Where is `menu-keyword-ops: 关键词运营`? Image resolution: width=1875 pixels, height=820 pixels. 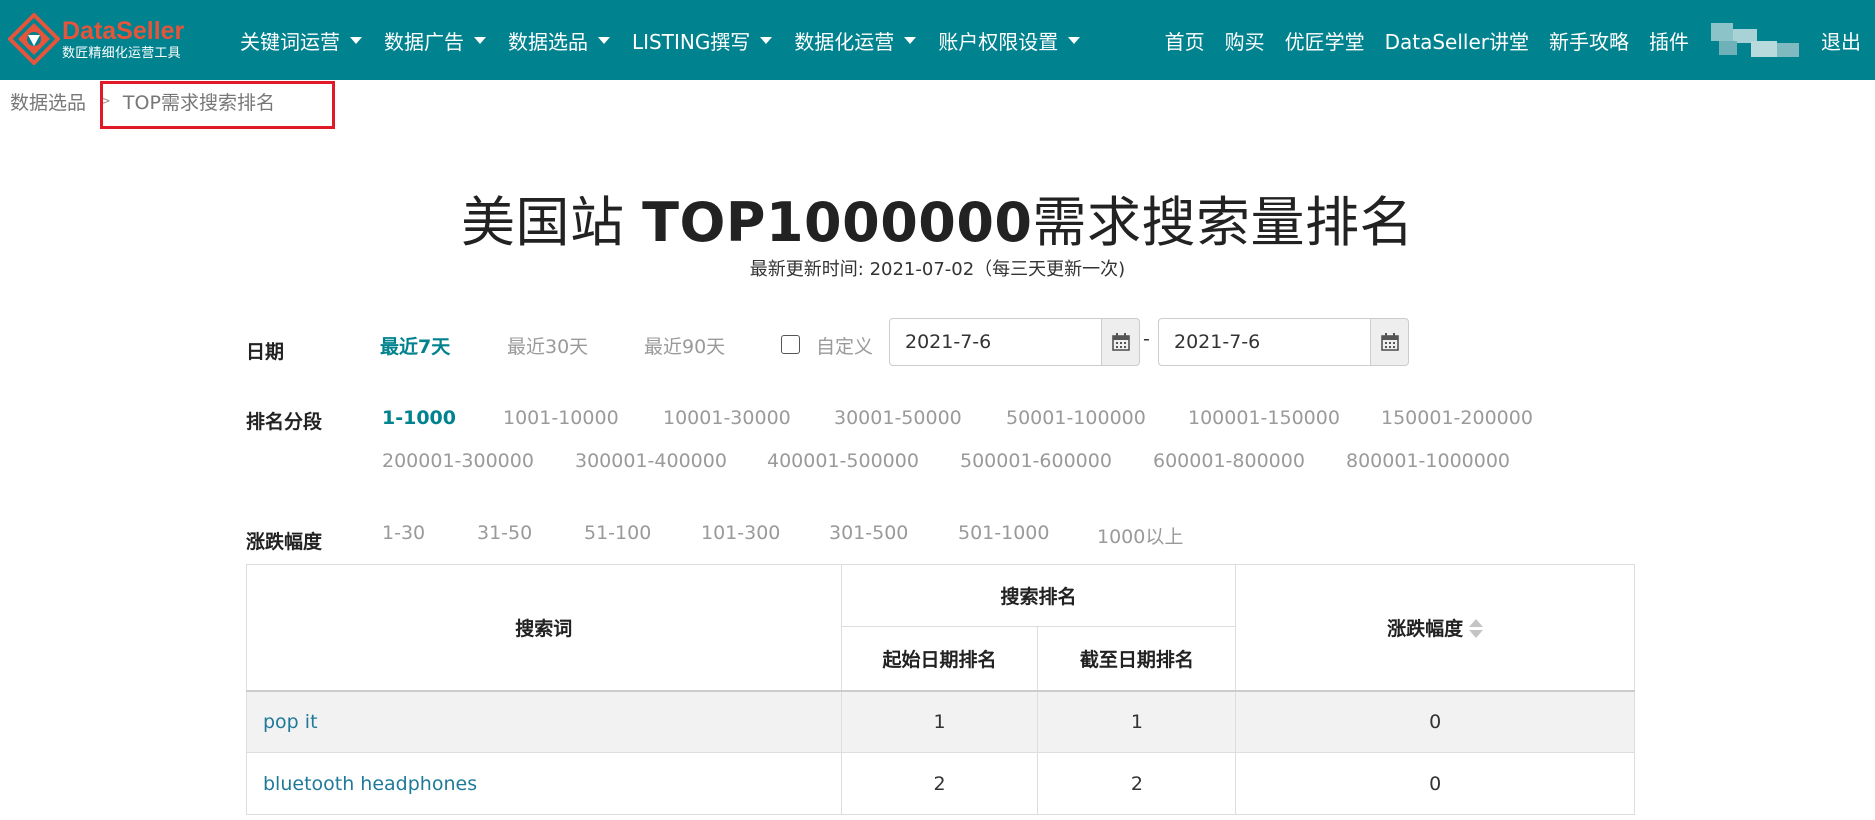
menu-keyword-ops: 关键词运营 is located at coordinates (301, 40).